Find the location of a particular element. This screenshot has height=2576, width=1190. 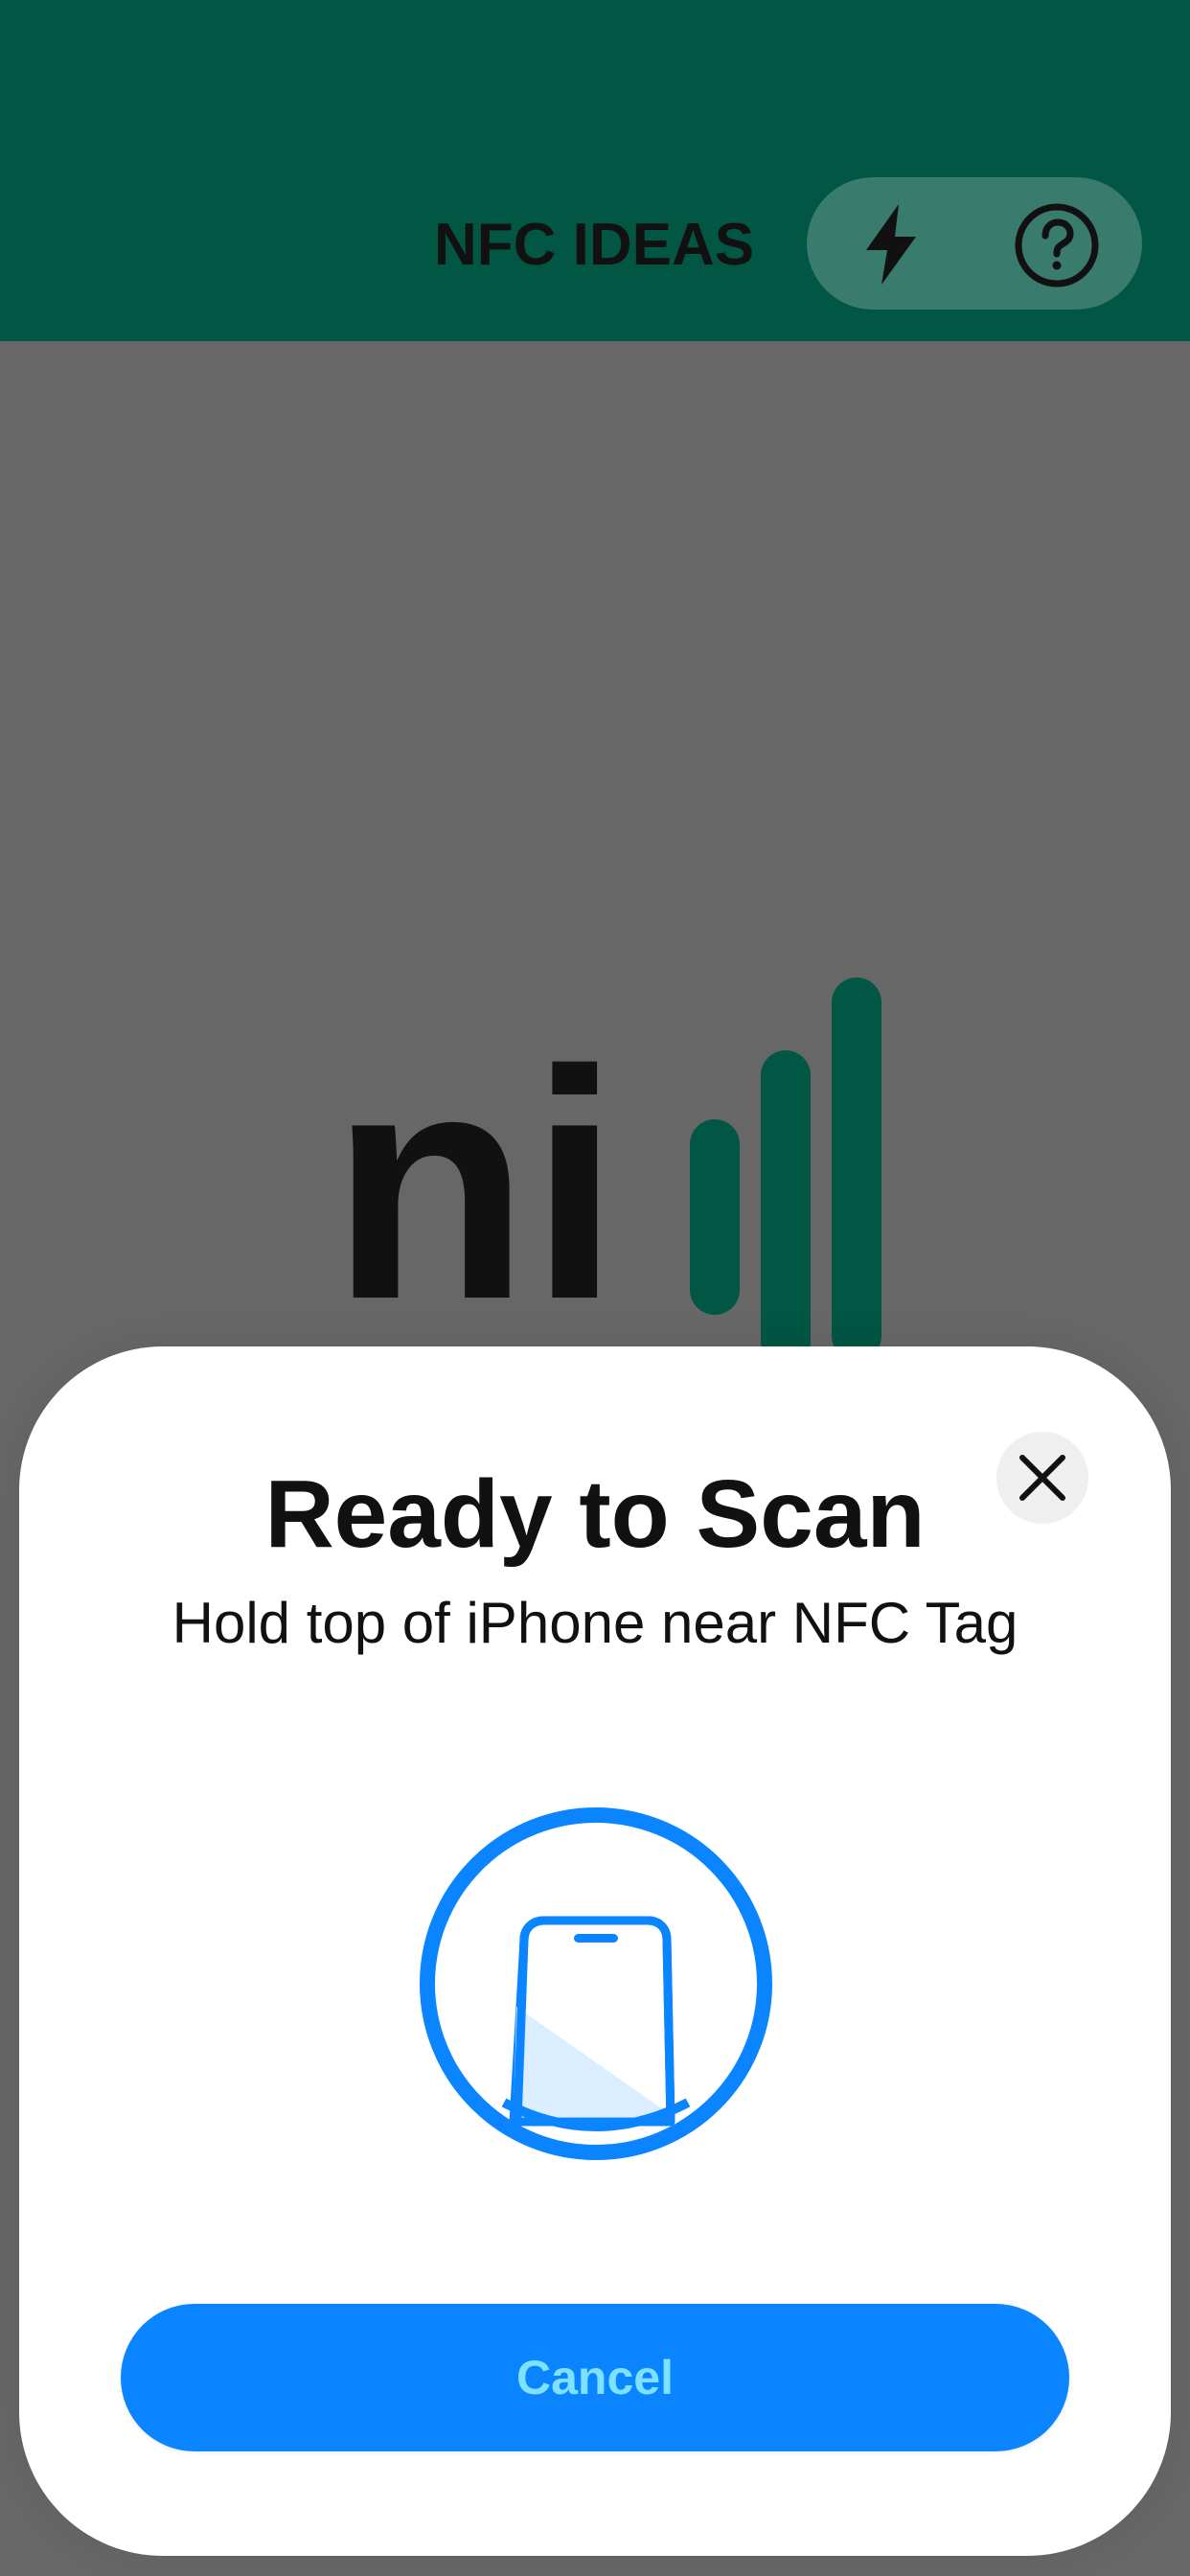

sheet-subtitle: Hold top of iPhone near NFC Tag is located at coordinates (595, 1623).